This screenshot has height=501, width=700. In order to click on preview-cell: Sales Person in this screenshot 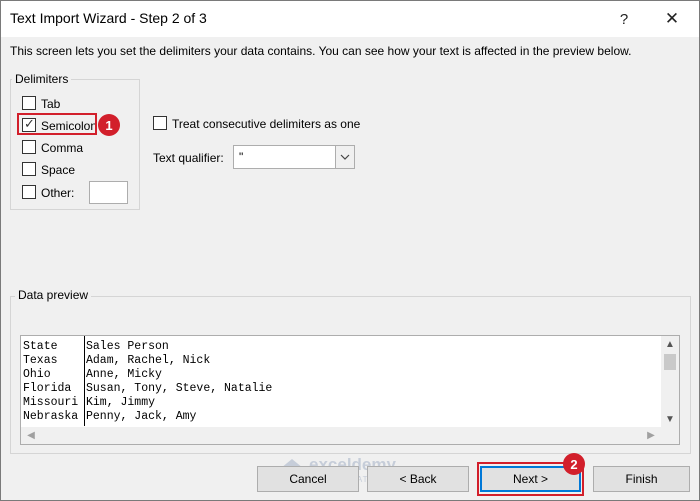, I will do `click(127, 346)`.